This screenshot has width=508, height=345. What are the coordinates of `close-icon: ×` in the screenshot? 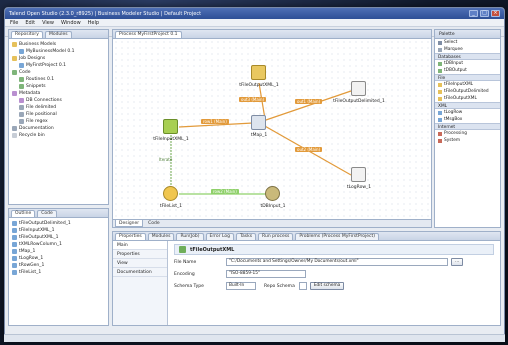 It's located at (495, 13).